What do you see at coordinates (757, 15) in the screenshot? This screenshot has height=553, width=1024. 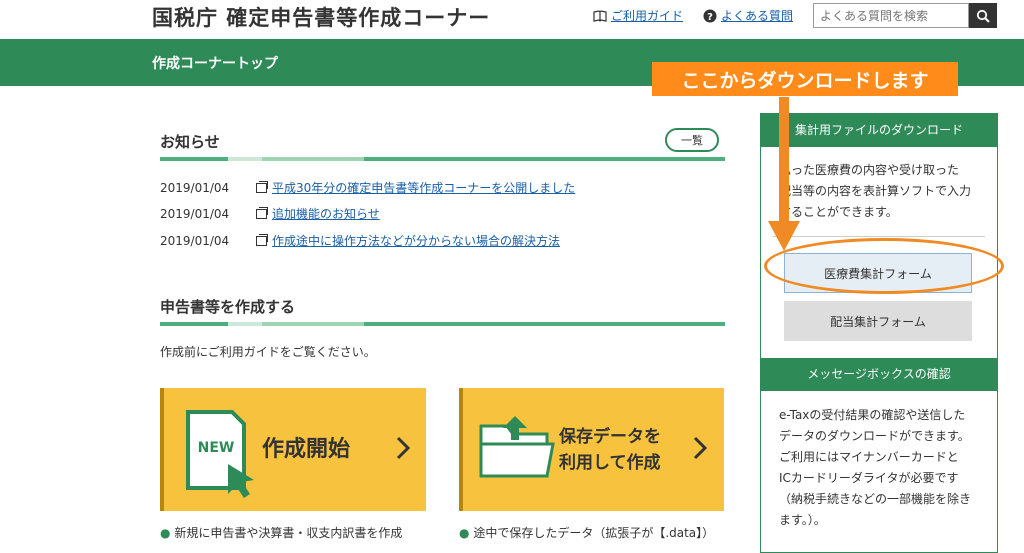 I see `faq-link-label: よくある質問` at bounding box center [757, 15].